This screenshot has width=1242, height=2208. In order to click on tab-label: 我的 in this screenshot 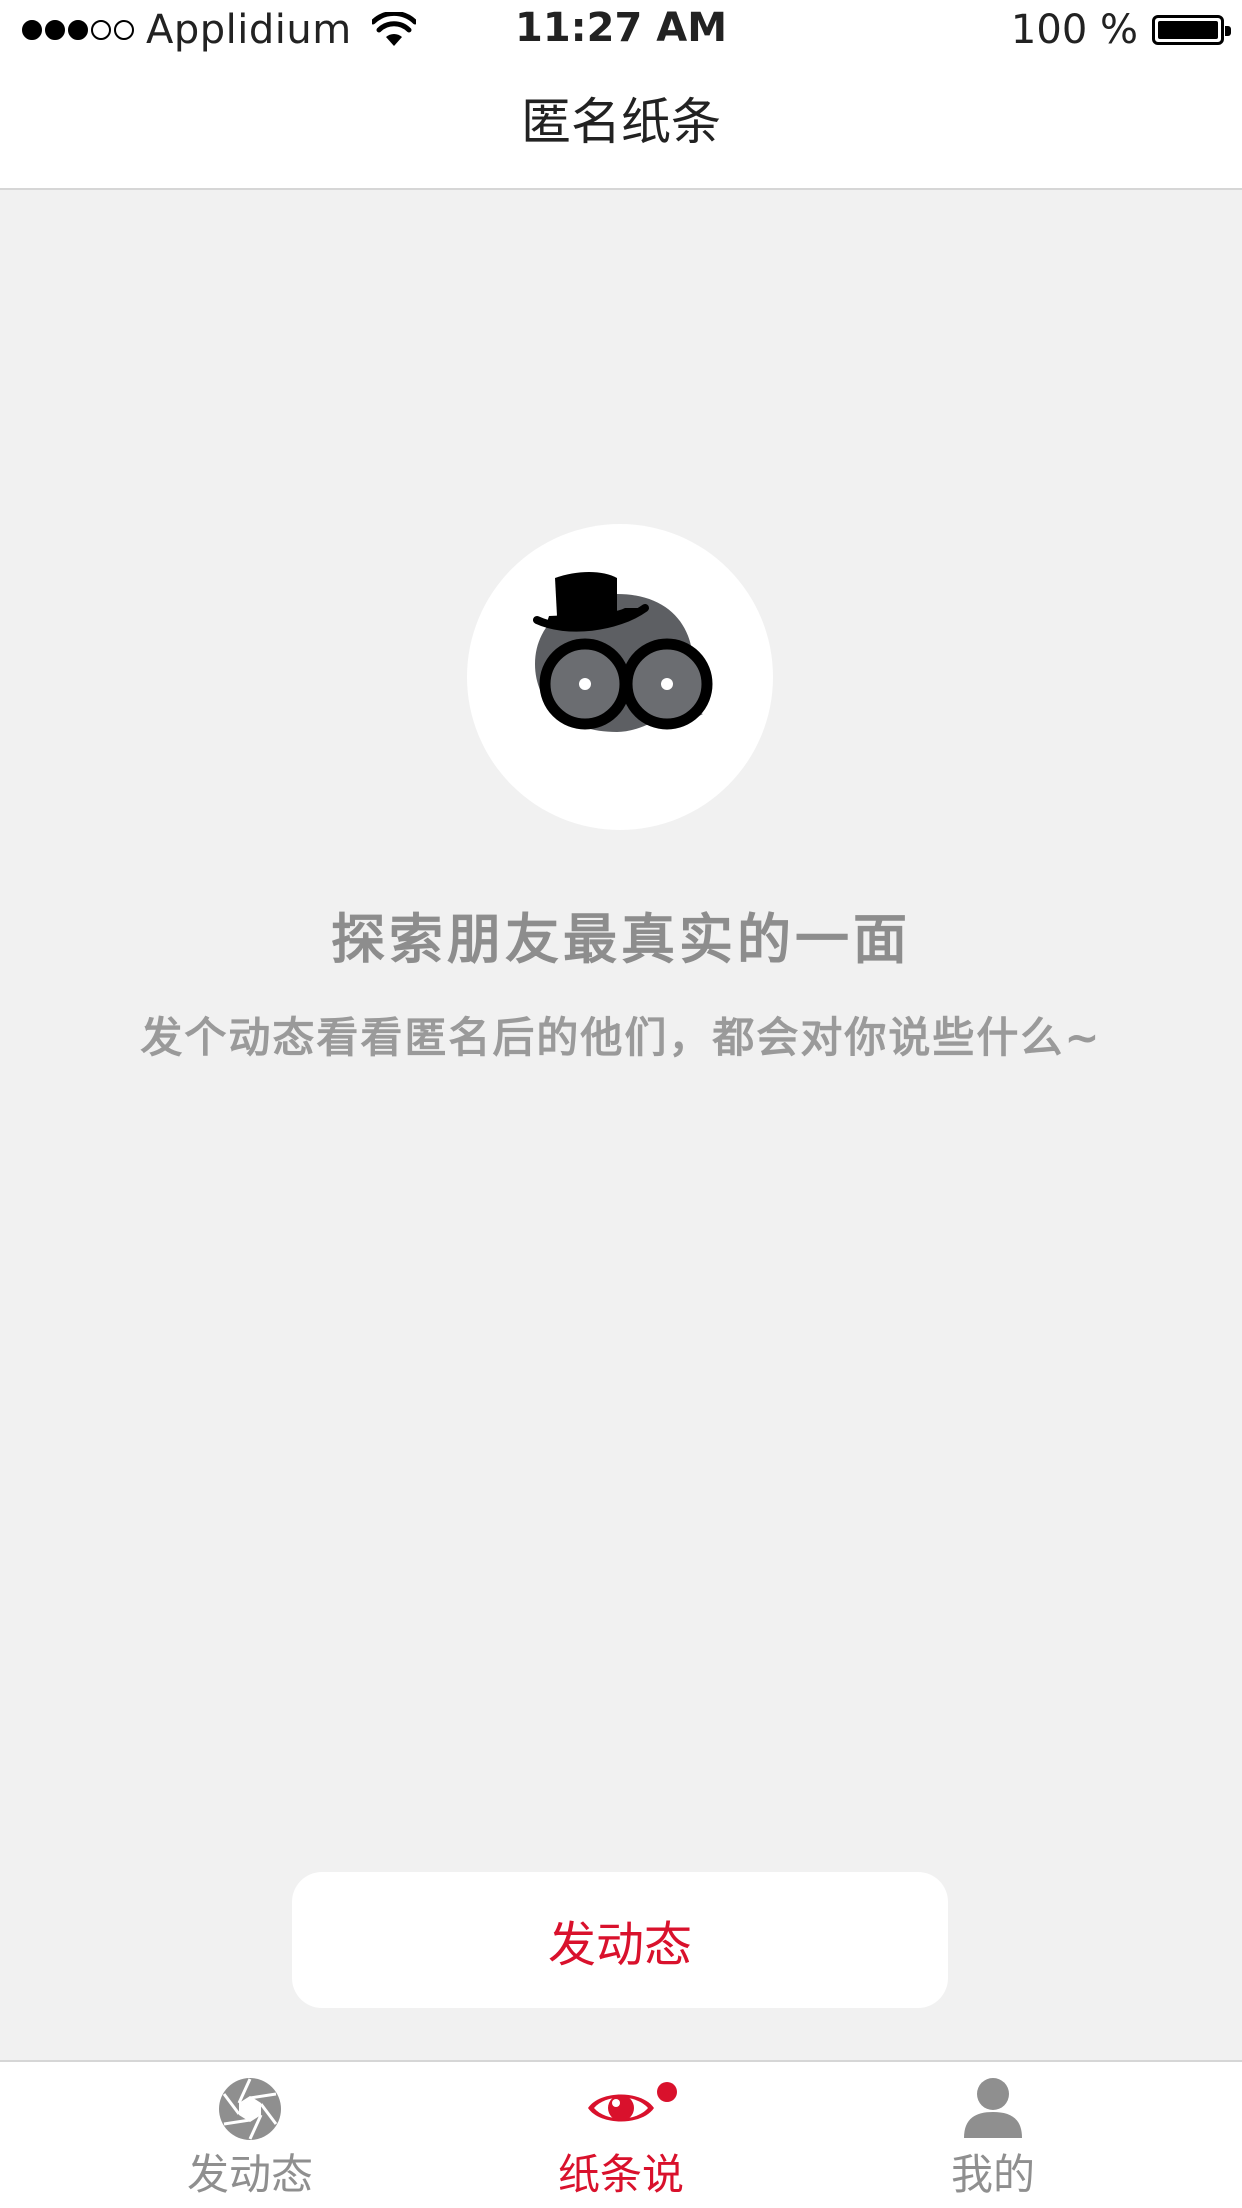, I will do `click(992, 2174)`.